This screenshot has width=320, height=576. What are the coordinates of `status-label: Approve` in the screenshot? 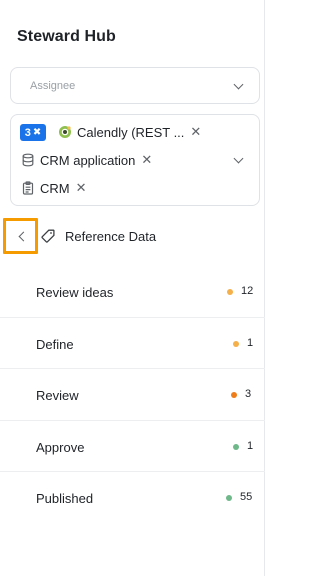 It's located at (60, 447).